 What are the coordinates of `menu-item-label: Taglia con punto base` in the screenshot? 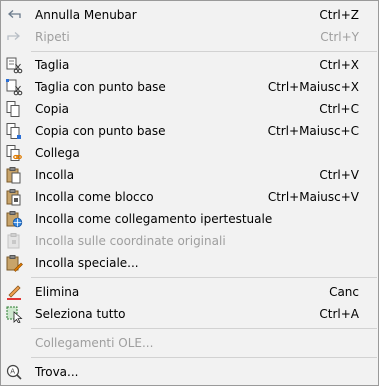 It's located at (100, 87).